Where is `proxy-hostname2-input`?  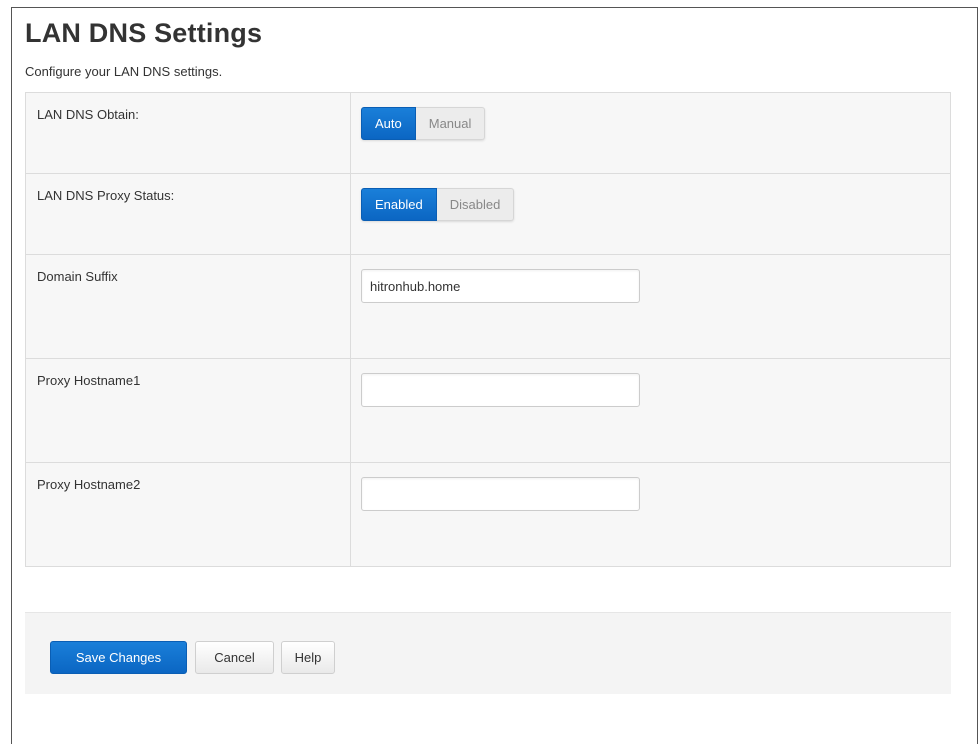 proxy-hostname2-input is located at coordinates (500, 494).